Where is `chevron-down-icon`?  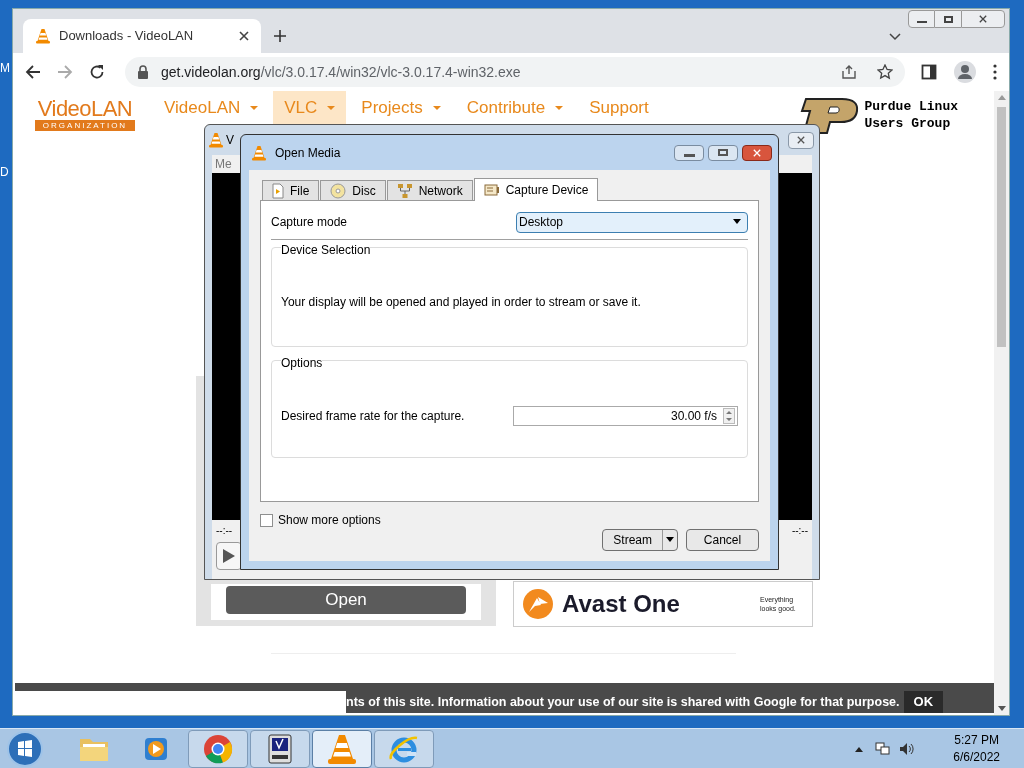 chevron-down-icon is located at coordinates (895, 36).